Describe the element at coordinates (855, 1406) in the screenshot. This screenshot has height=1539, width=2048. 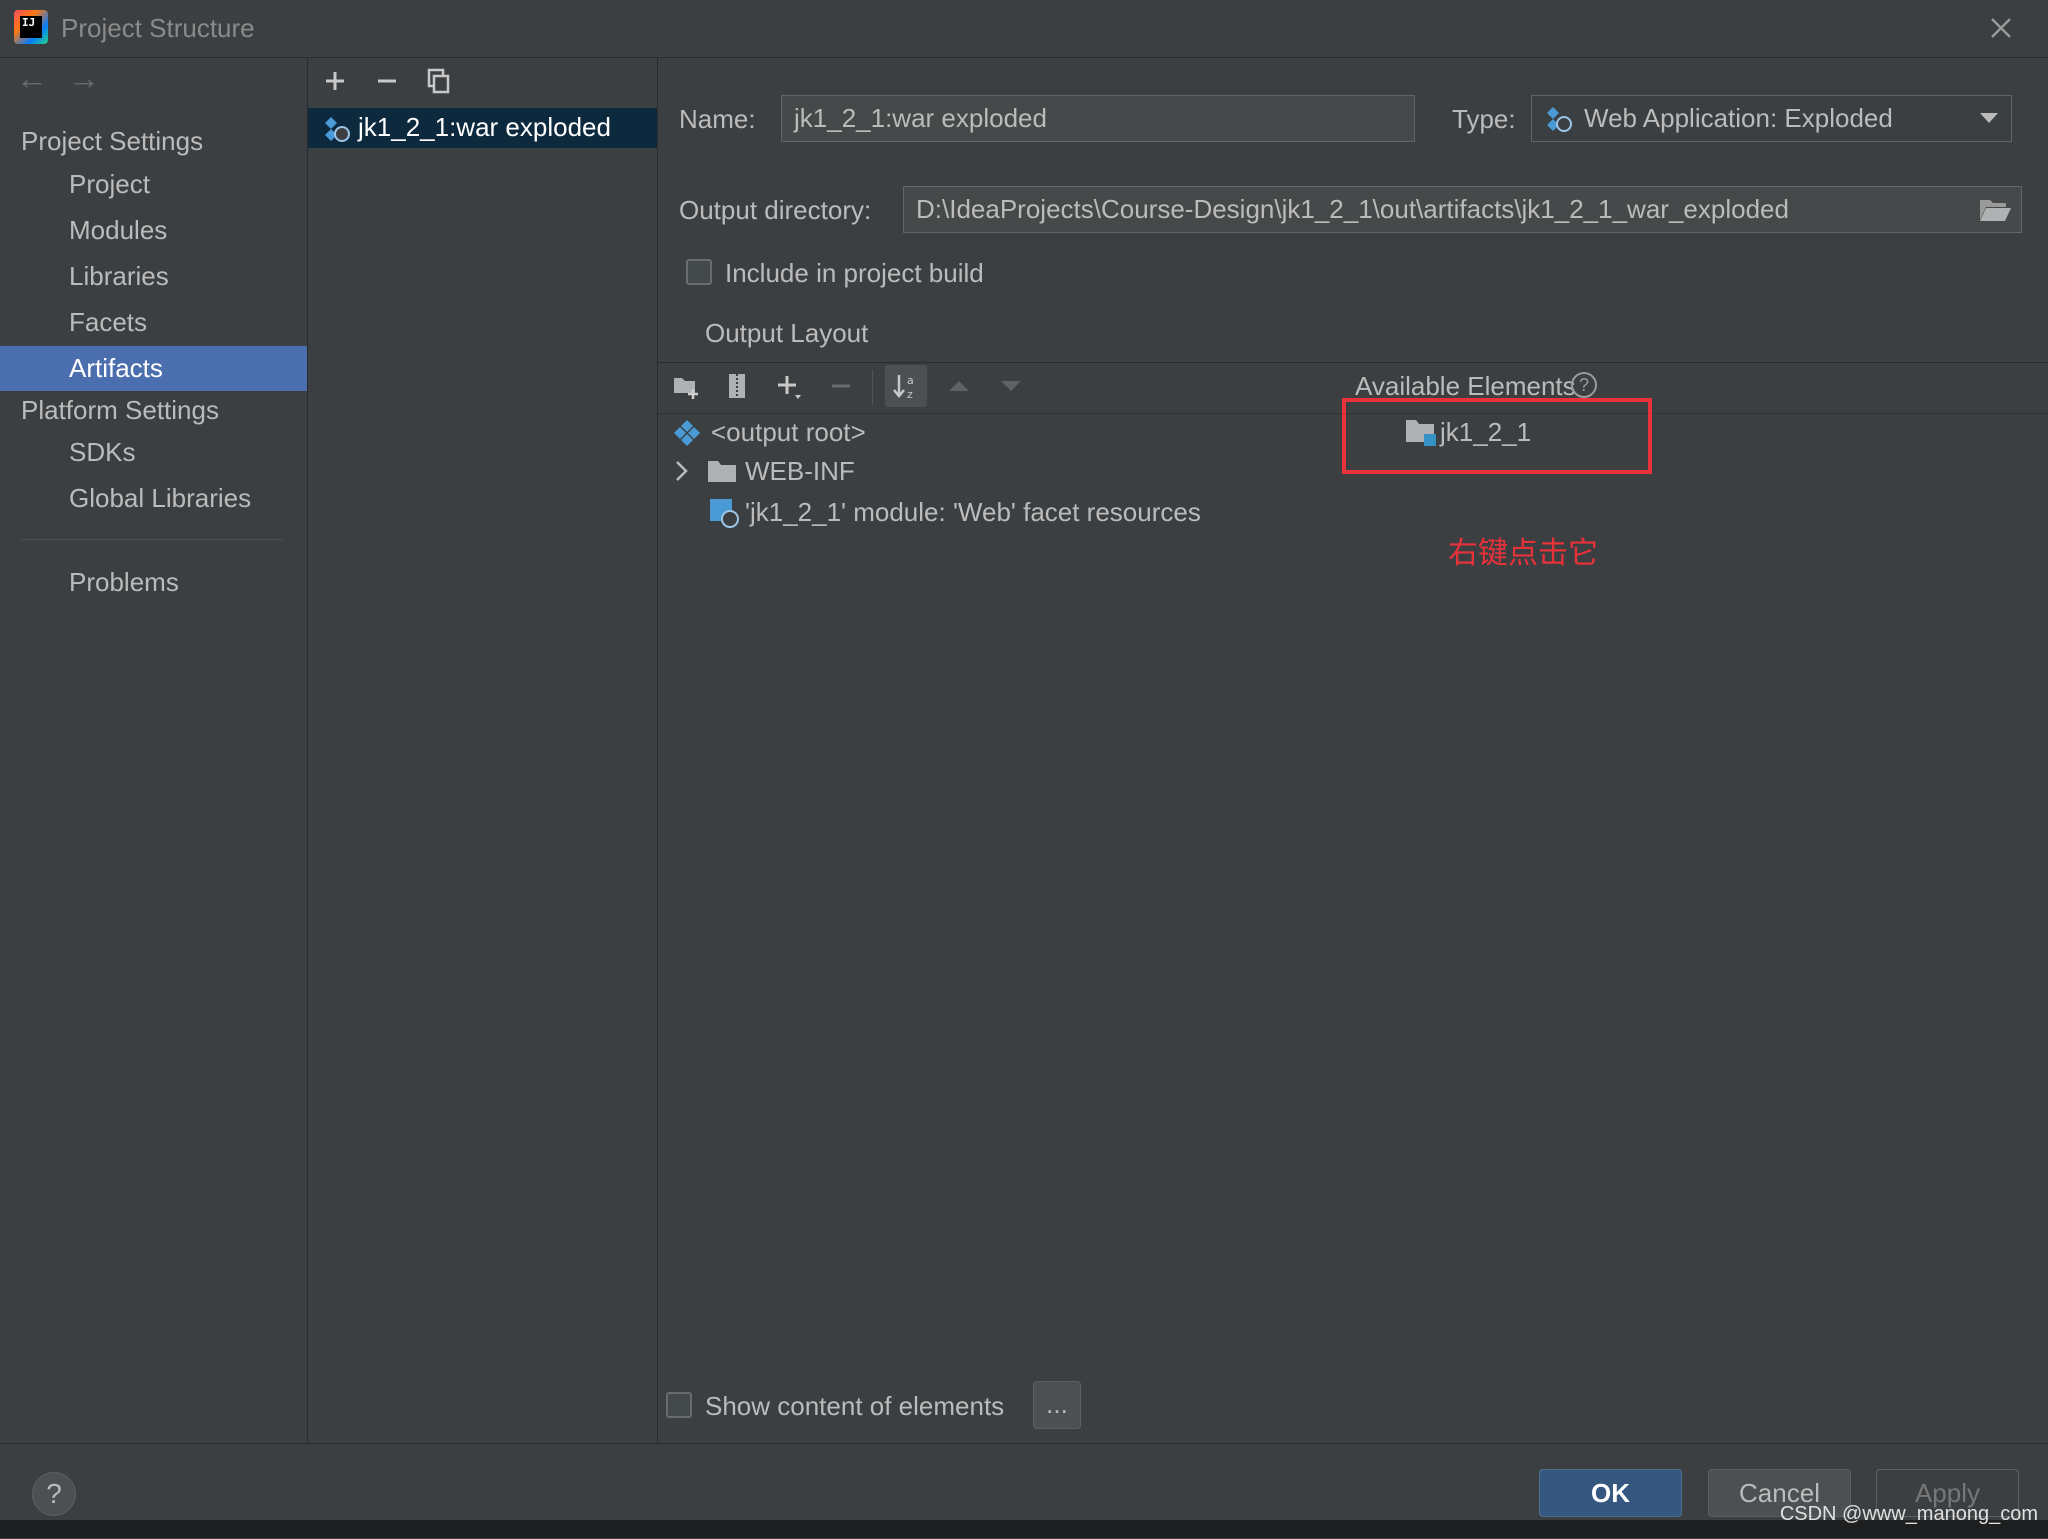
I see `show-content-label: Show content of elements` at that location.